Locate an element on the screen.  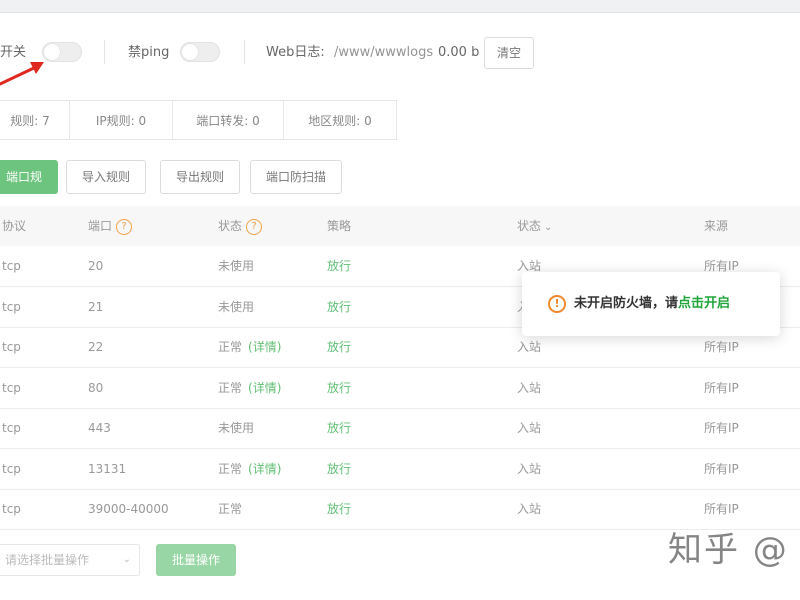
cell-port-text: 22 is located at coordinates (96, 347).